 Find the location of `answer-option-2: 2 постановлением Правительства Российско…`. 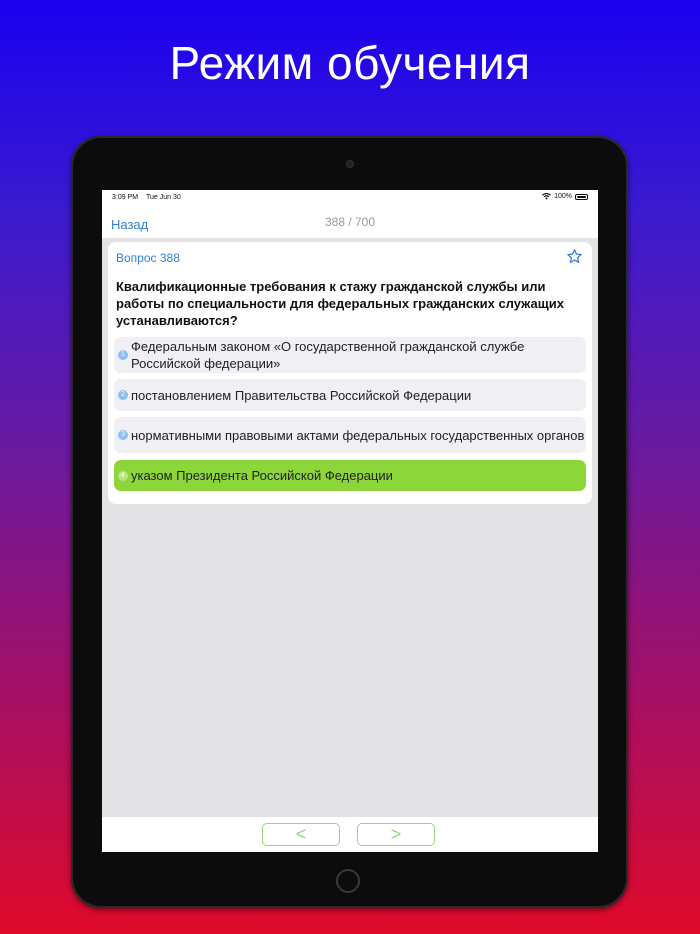

answer-option-2: 2 постановлением Правительства Российско… is located at coordinates (350, 395).